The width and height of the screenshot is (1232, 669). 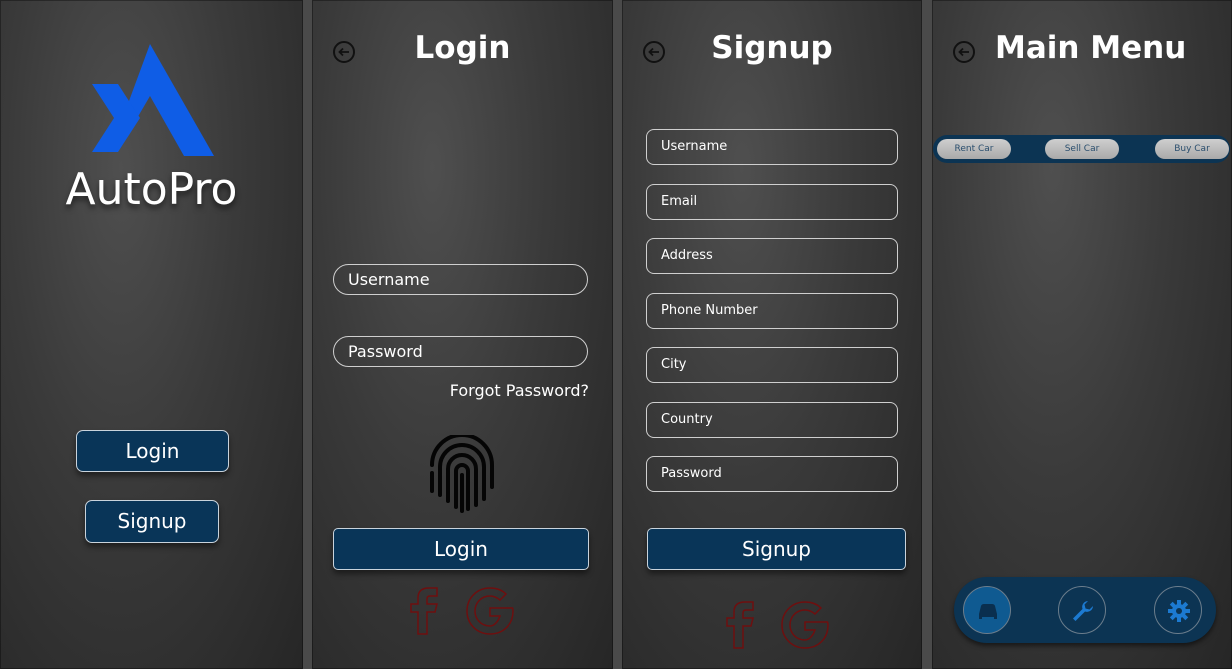 I want to click on phone-number-field: Phone Number, so click(x=772, y=311).